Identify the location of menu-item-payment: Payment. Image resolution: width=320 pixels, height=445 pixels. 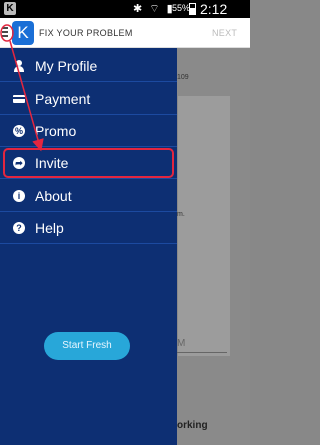
(88, 99).